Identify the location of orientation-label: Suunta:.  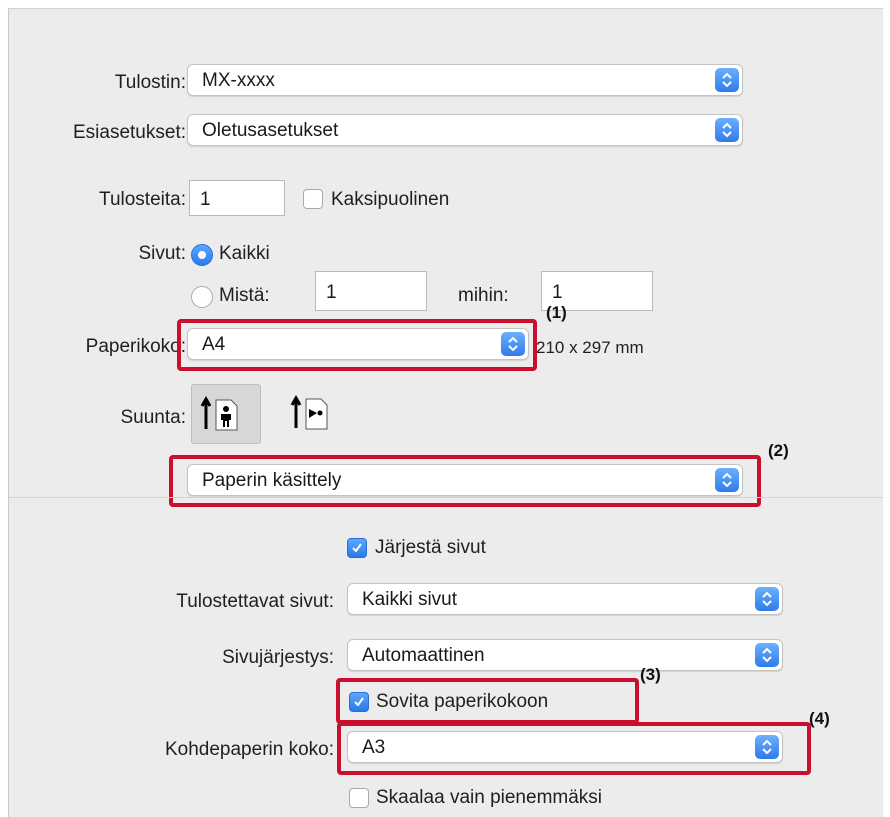
(153, 417).